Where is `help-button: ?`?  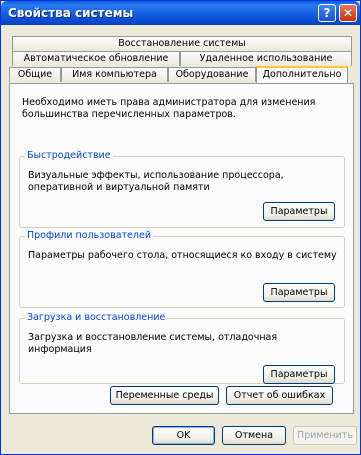 help-button: ? is located at coordinates (327, 13).